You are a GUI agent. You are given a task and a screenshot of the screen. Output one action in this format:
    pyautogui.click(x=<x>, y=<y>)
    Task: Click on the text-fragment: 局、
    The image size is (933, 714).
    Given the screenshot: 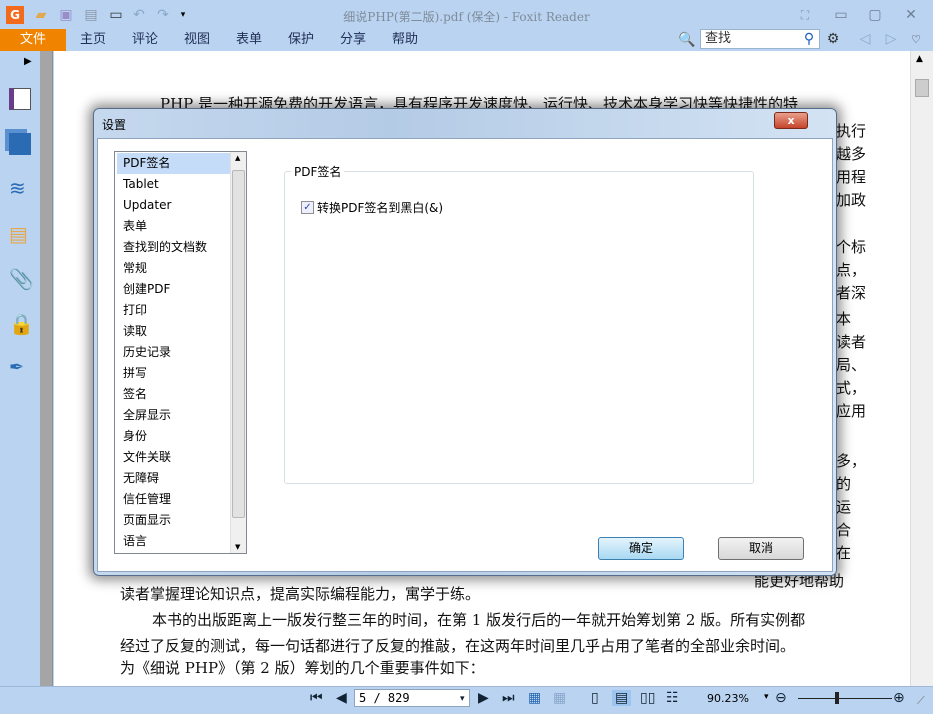 What is the action you would take?
    pyautogui.click(x=851, y=365)
    